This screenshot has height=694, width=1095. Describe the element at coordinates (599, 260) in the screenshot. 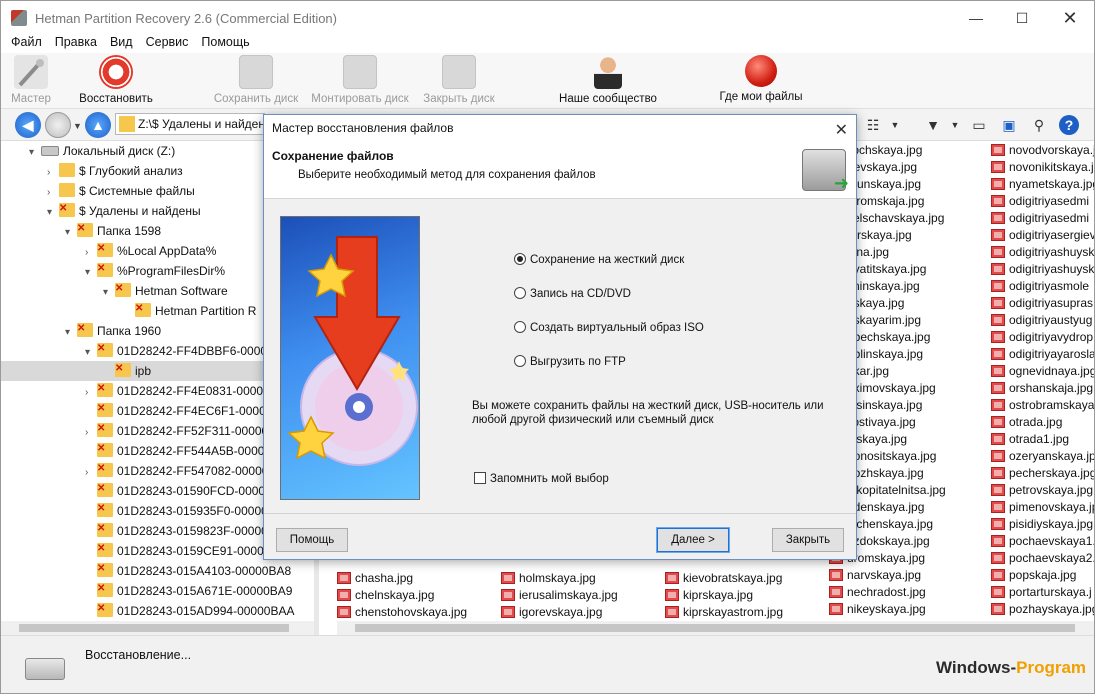

I see `option-save-to-disk: Сохранение на жесткий диск` at that location.